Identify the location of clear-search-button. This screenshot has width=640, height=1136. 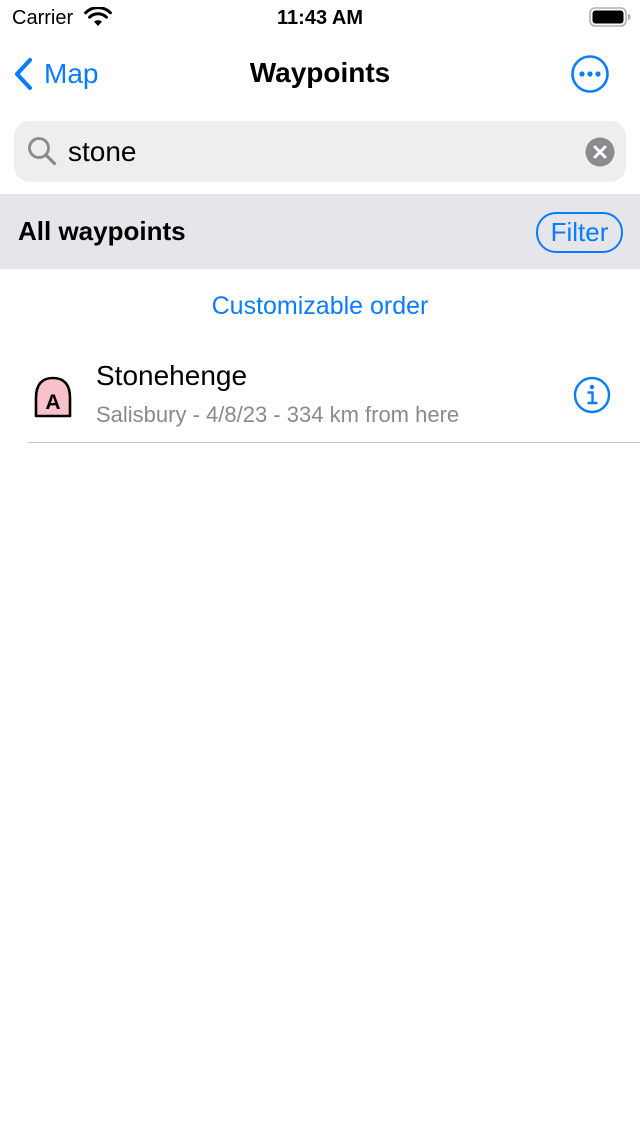
(600, 152).